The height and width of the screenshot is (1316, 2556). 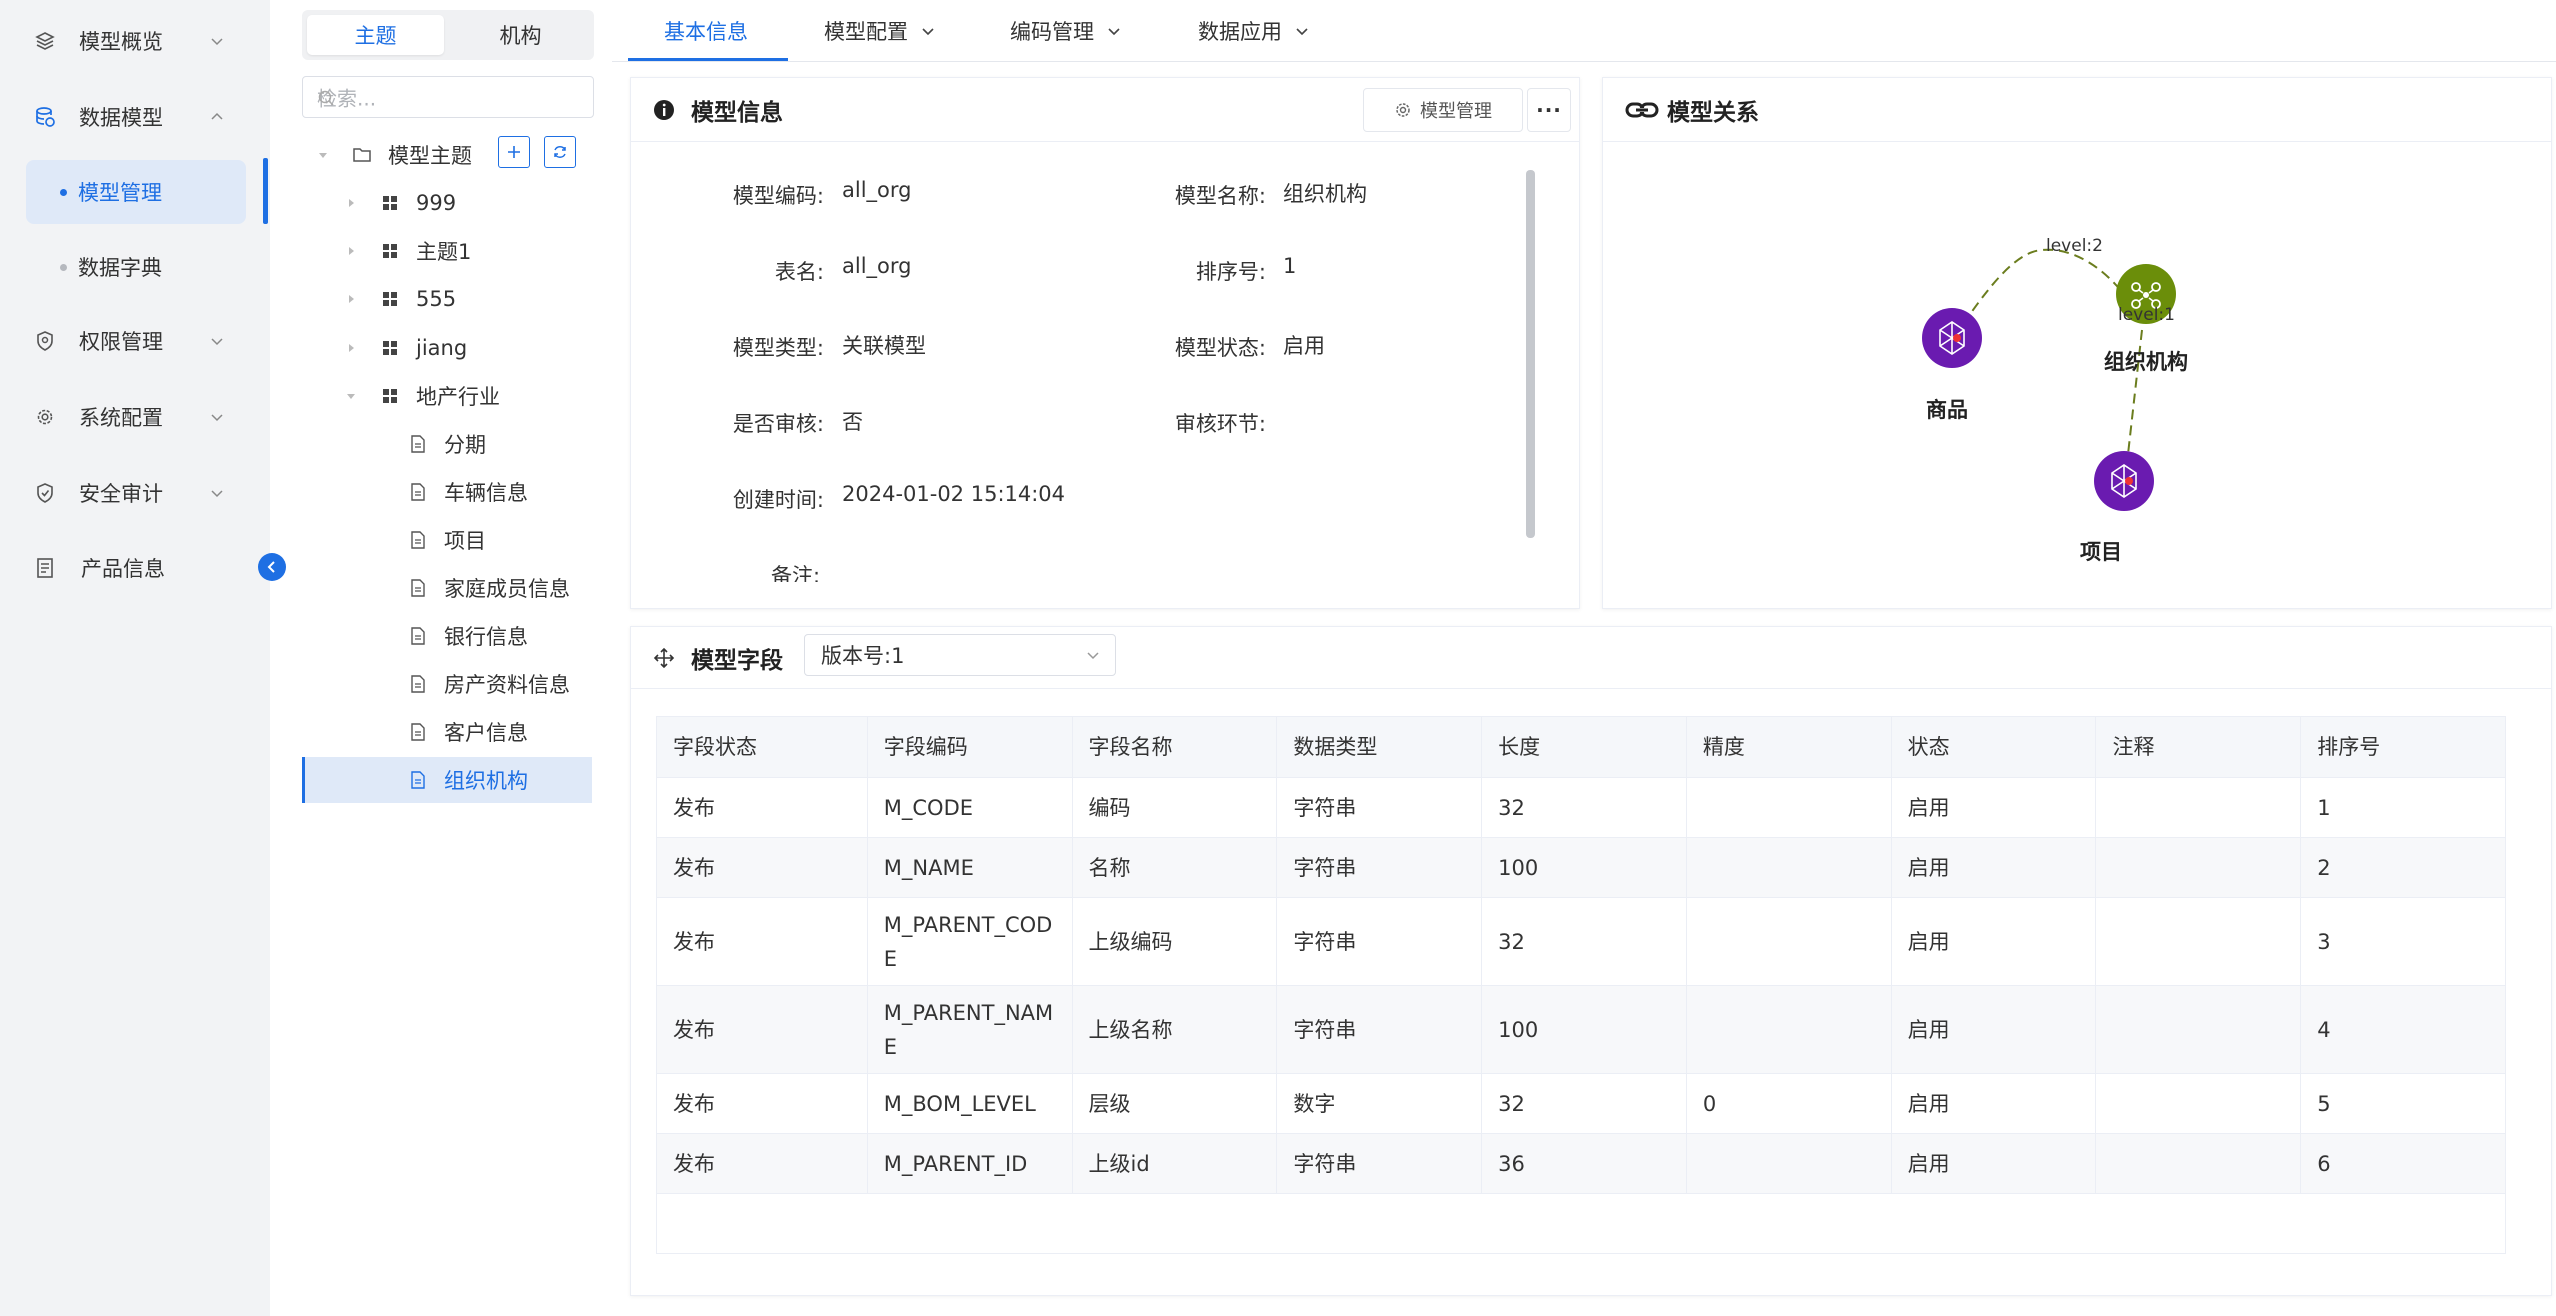 What do you see at coordinates (447, 492) in the screenshot?
I see `tree-leaf: 车辆信息` at bounding box center [447, 492].